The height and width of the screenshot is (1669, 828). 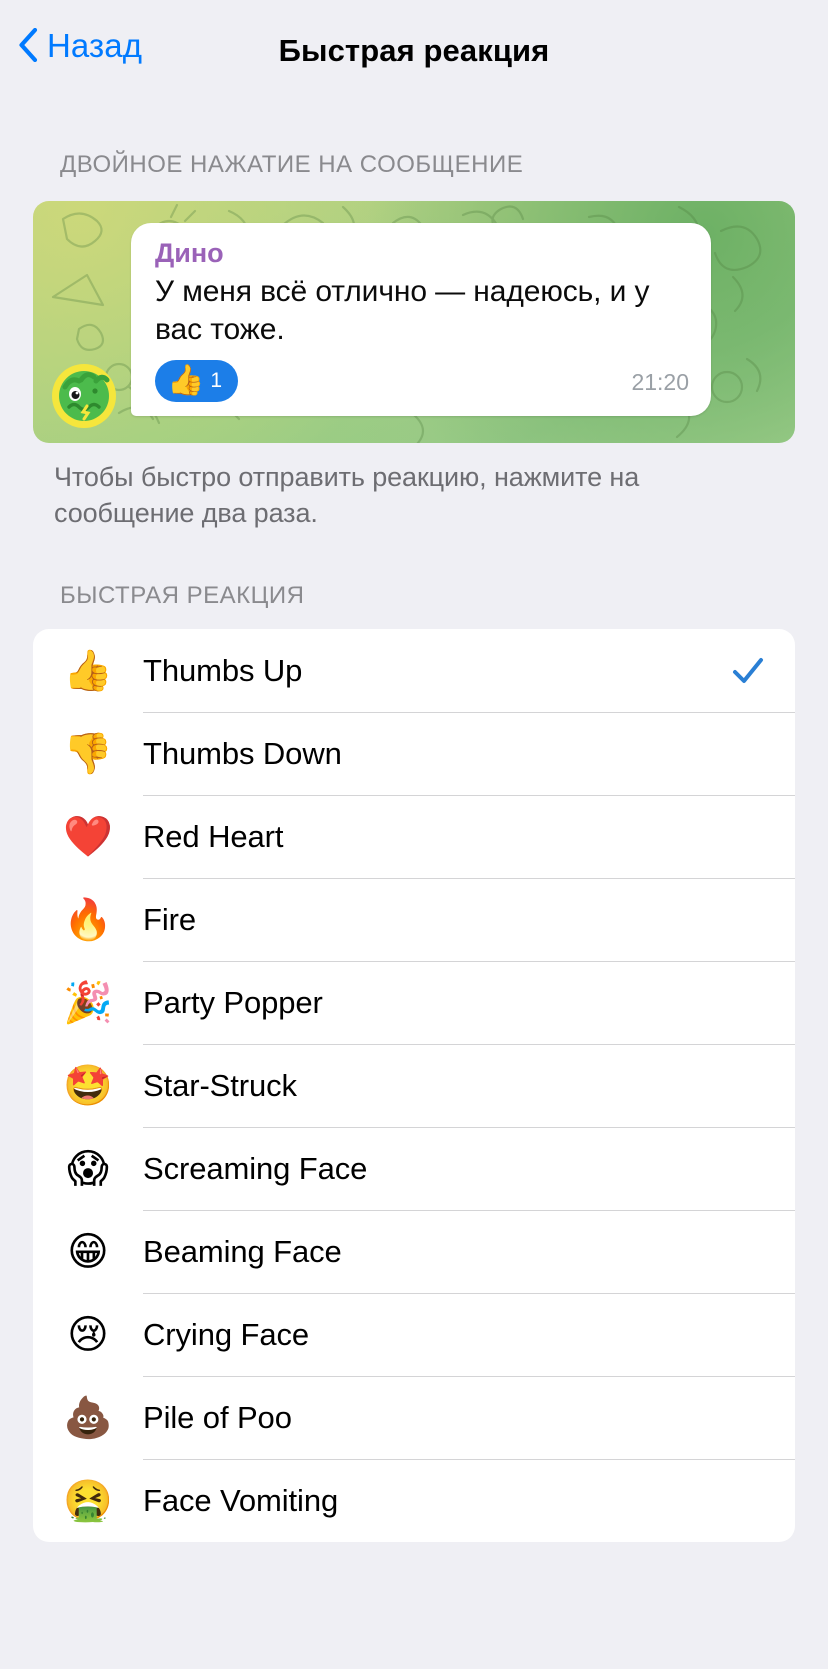 I want to click on reaction-row-label: Thumbs Down, so click(x=242, y=753).